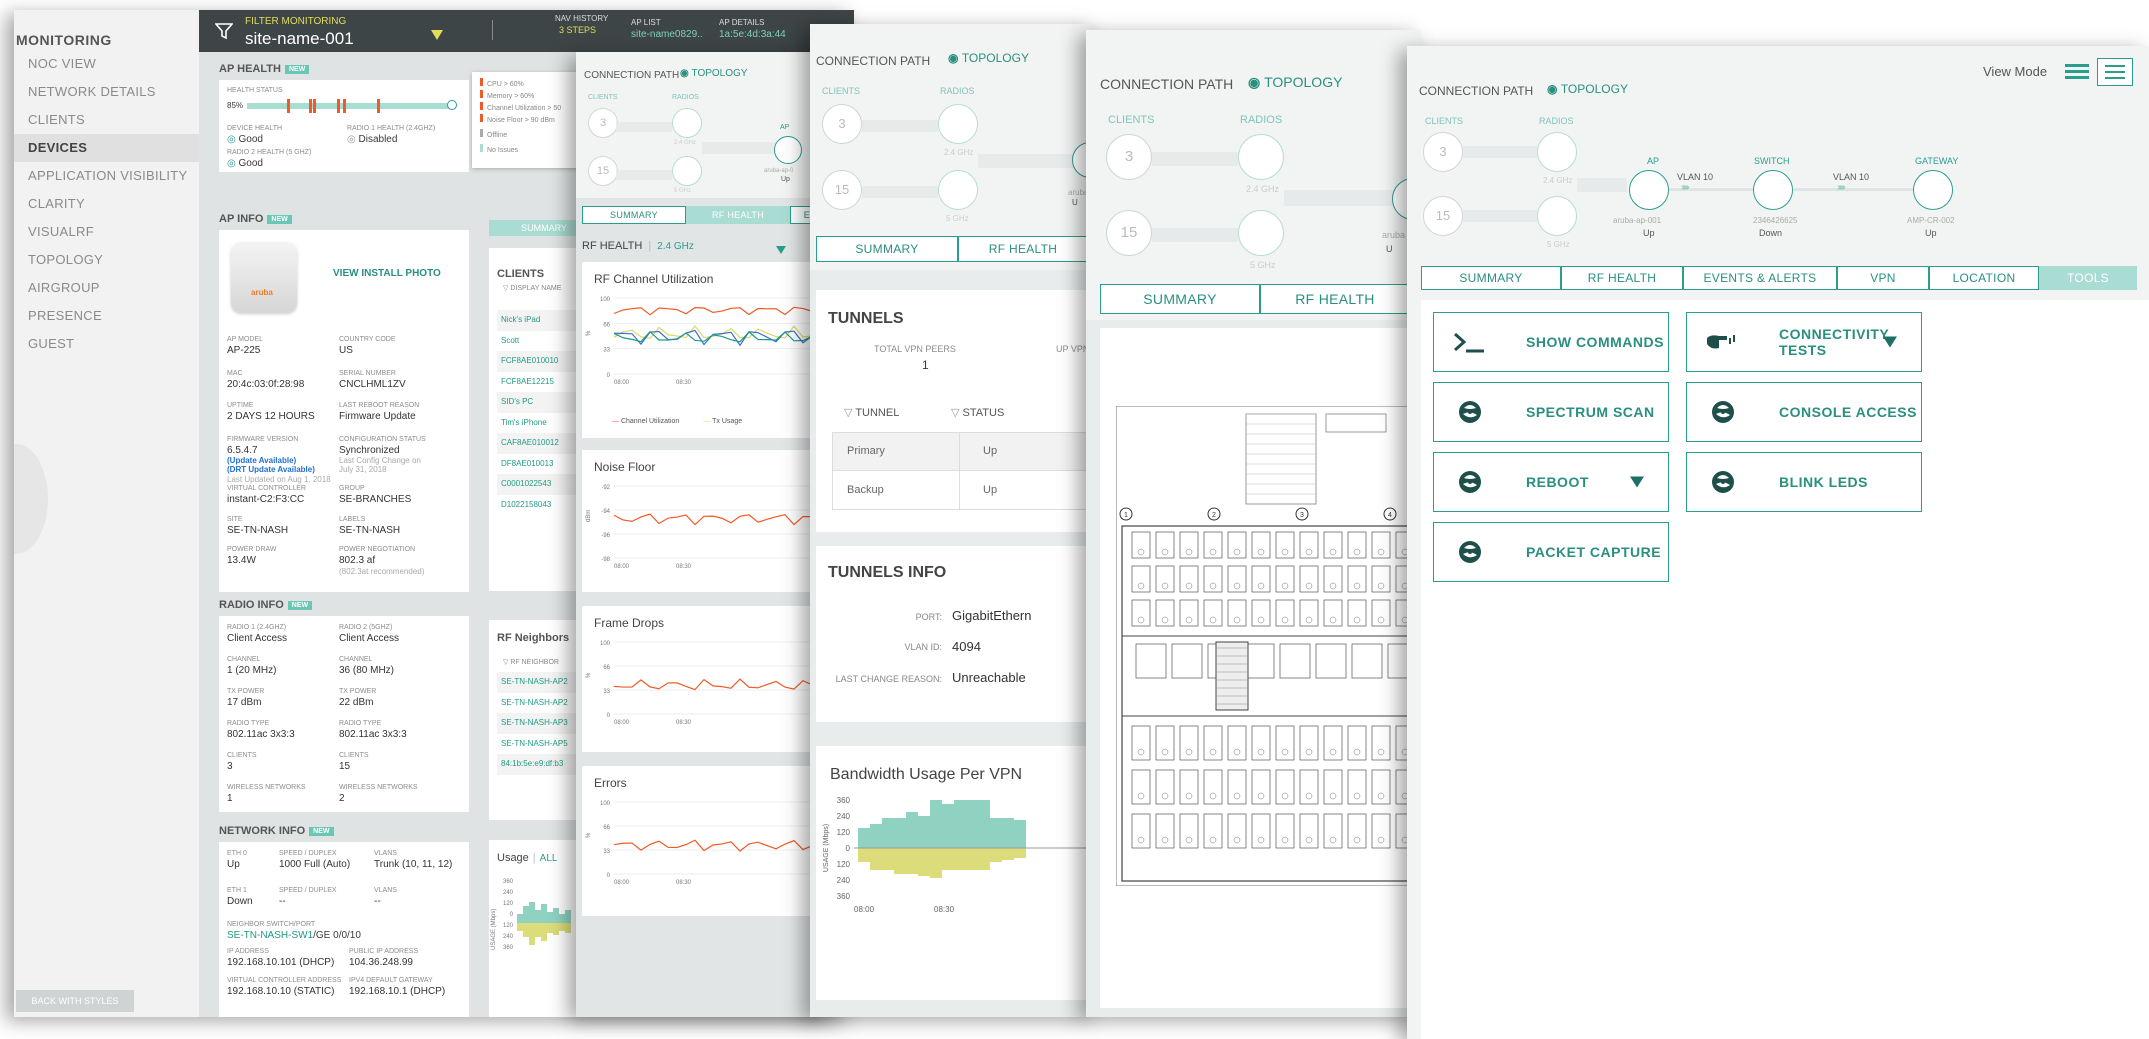 This screenshot has width=2149, height=1039. What do you see at coordinates (667, 34) in the screenshot?
I see `ap-list-link: site-name0829..` at bounding box center [667, 34].